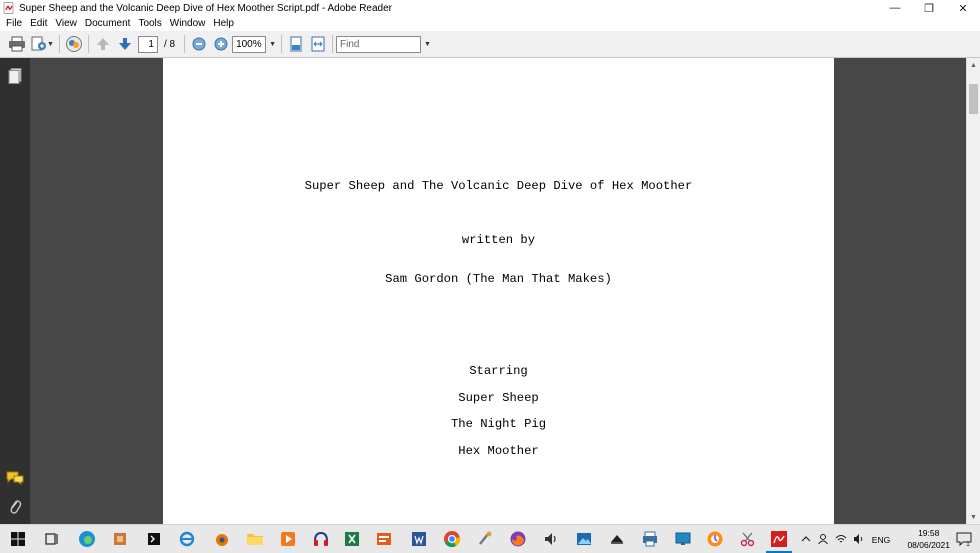 The image size is (980, 553). Describe the element at coordinates (498, 279) in the screenshot. I see `author-name: Sam Gordon (The Man That Makes)` at that location.